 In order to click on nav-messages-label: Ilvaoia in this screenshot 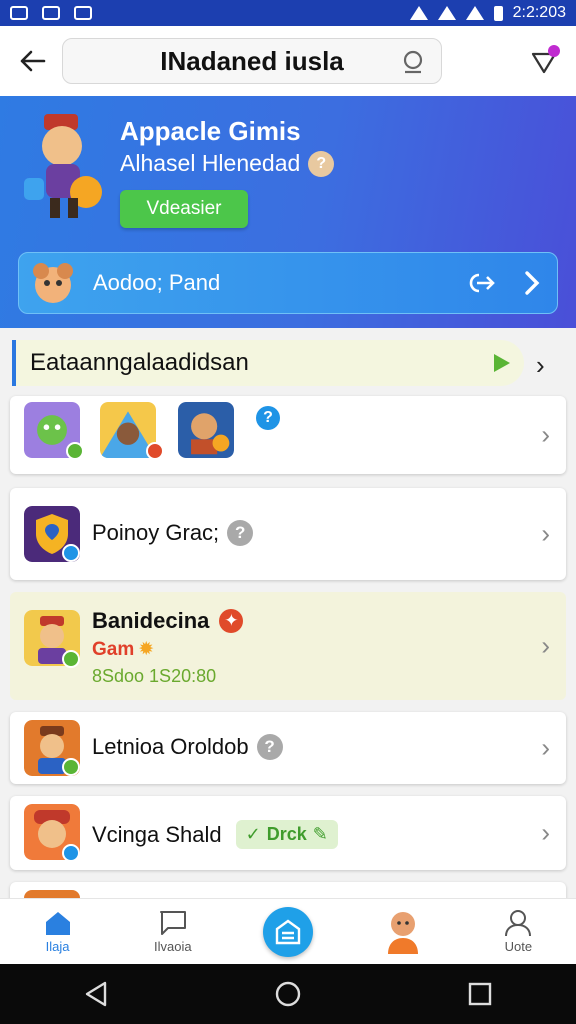, I will do `click(173, 946)`.